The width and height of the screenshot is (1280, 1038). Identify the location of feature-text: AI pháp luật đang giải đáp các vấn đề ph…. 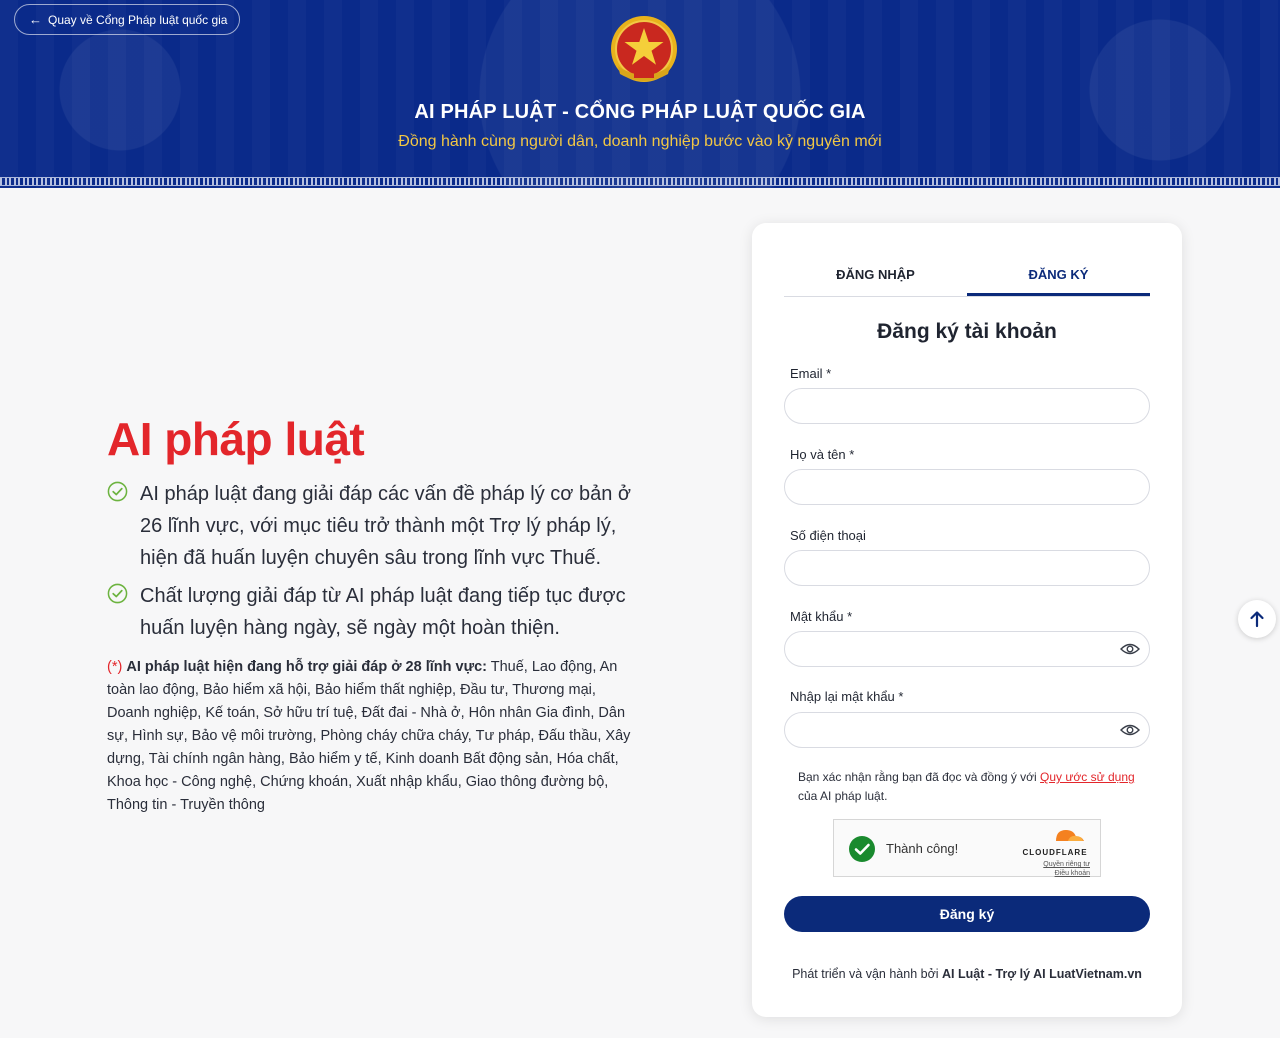
(386, 526).